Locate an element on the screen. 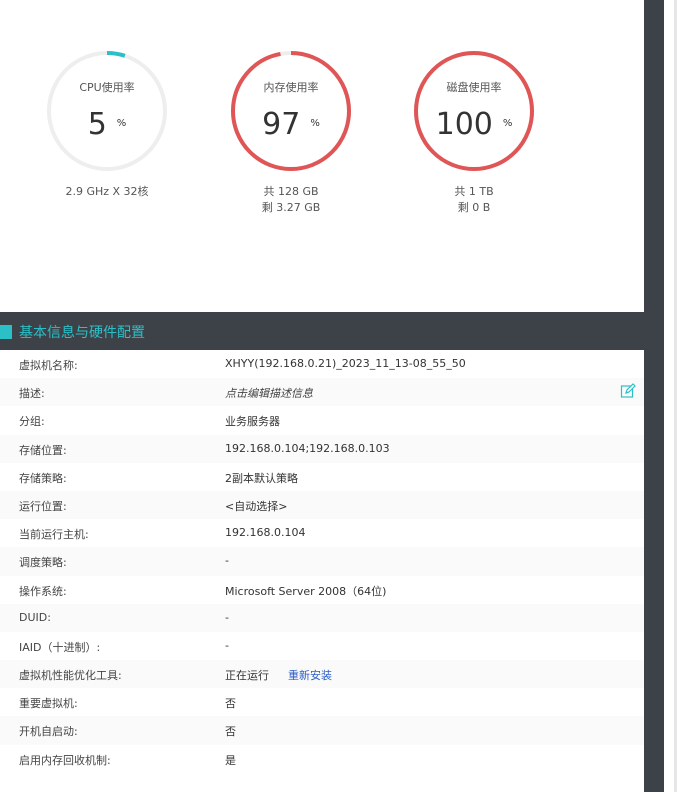 The image size is (677, 792). disk-spec: 共 1 TB 剩 0 B is located at coordinates (474, 200).